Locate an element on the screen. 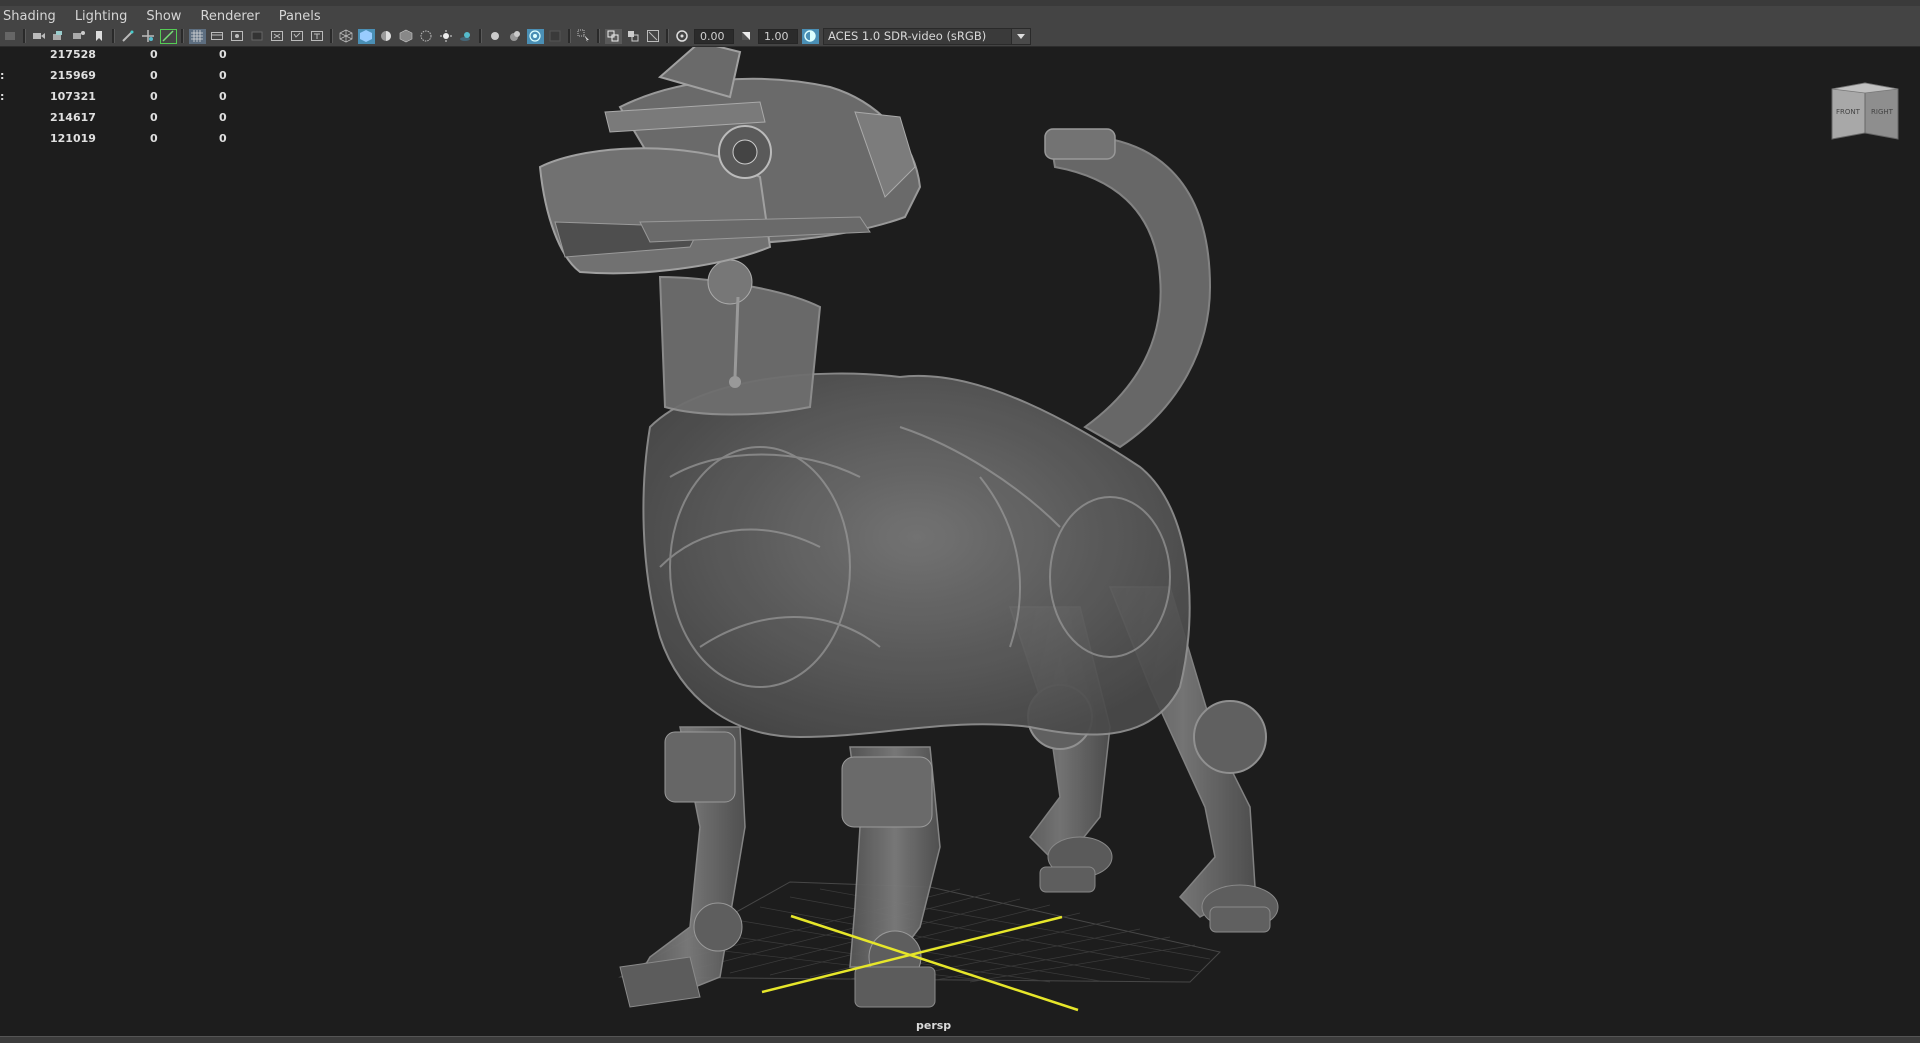 Image resolution: width=1920 pixels, height=1043 pixels. 2d-pan-zoom-icon is located at coordinates (148, 36).